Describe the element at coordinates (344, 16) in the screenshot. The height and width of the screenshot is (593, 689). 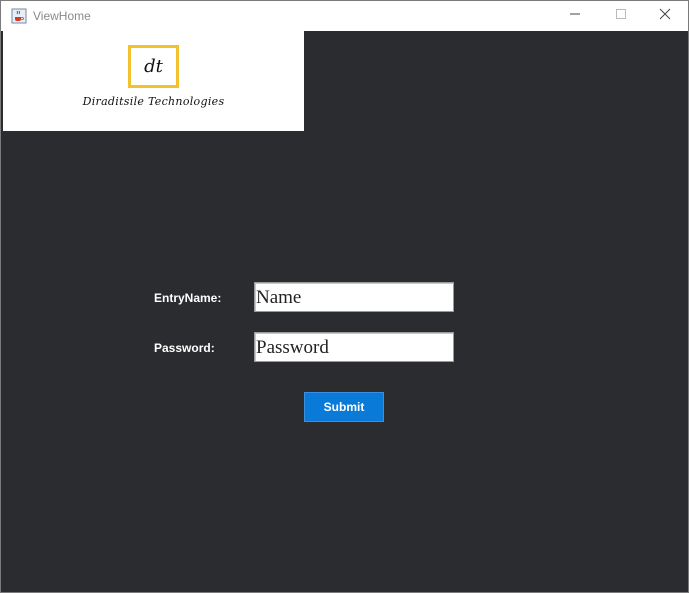
I see `title-bar: ViewHome` at that location.